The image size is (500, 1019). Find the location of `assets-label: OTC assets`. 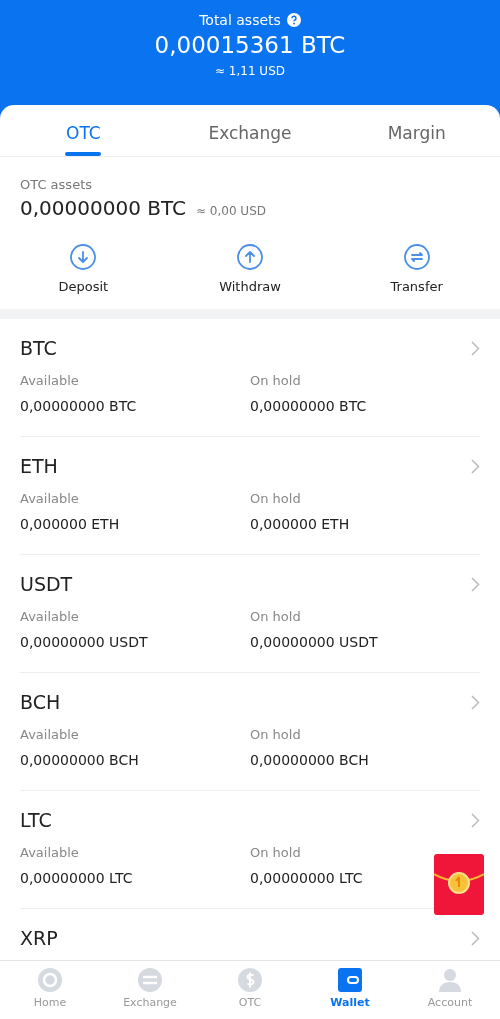

assets-label: OTC assets is located at coordinates (56, 184).